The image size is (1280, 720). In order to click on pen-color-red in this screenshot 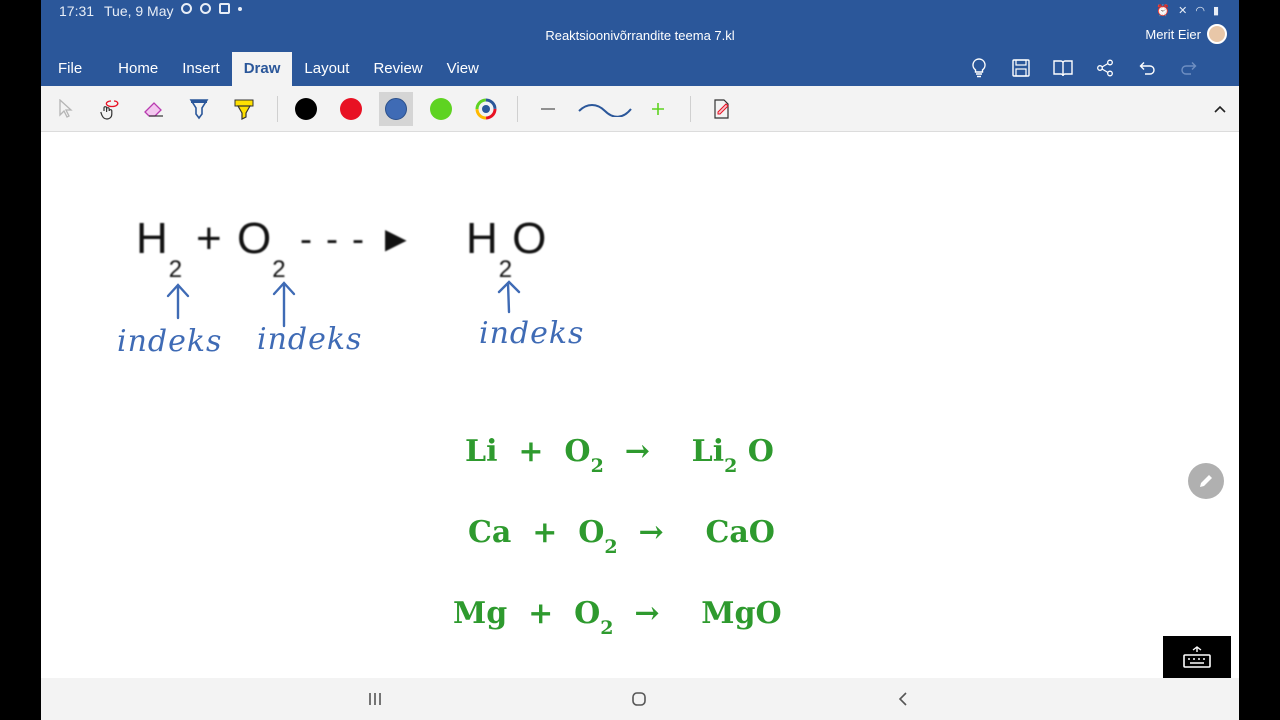, I will do `click(351, 109)`.